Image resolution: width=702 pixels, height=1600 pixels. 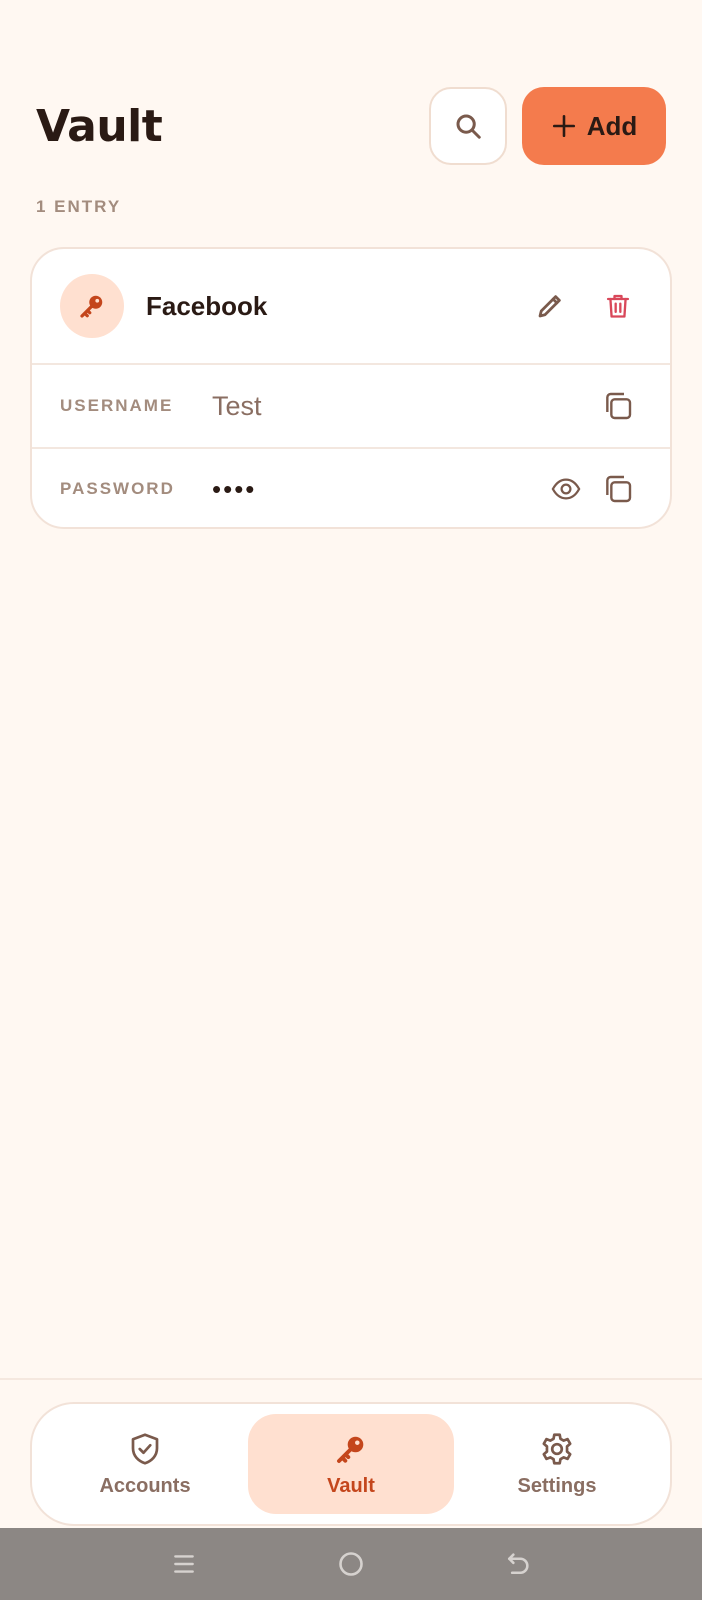 I want to click on home-circle-icon, so click(x=351, y=1564).